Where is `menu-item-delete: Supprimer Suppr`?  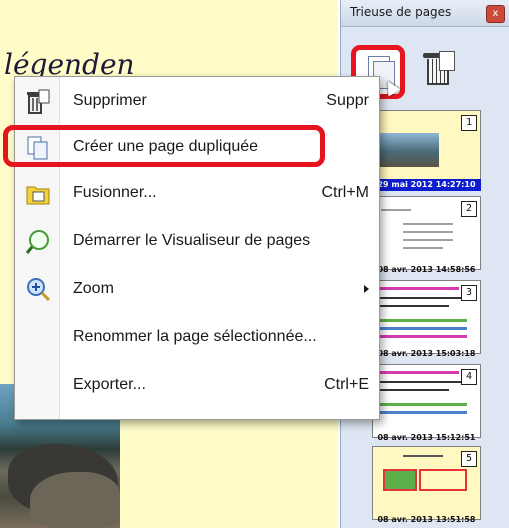
menu-item-delete: Supprimer Suppr is located at coordinates (197, 102).